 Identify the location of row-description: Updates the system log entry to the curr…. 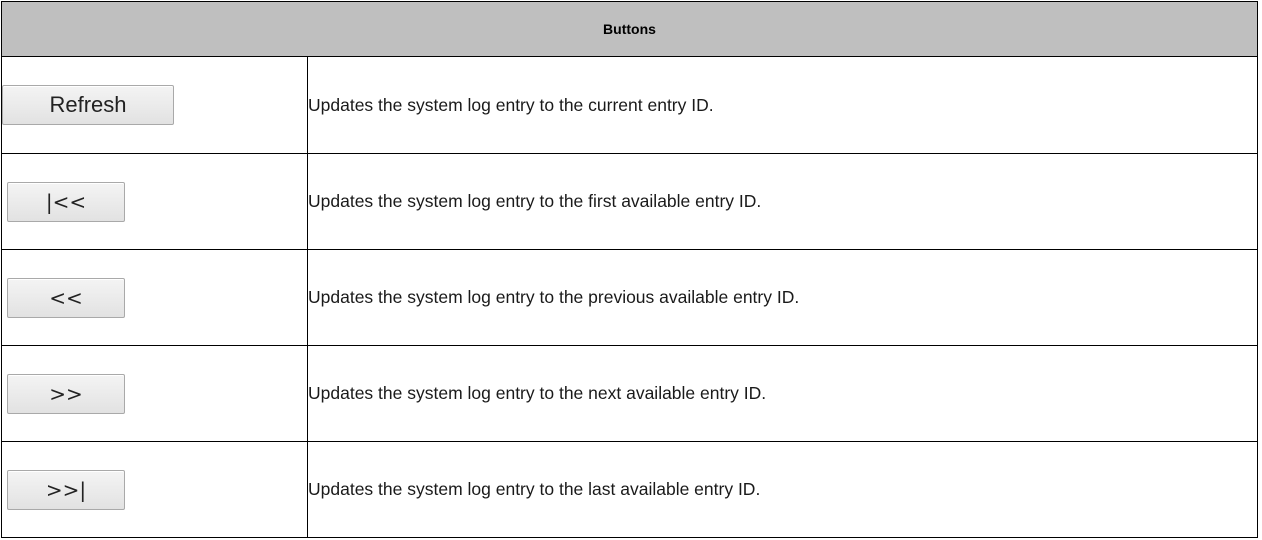
(782, 105).